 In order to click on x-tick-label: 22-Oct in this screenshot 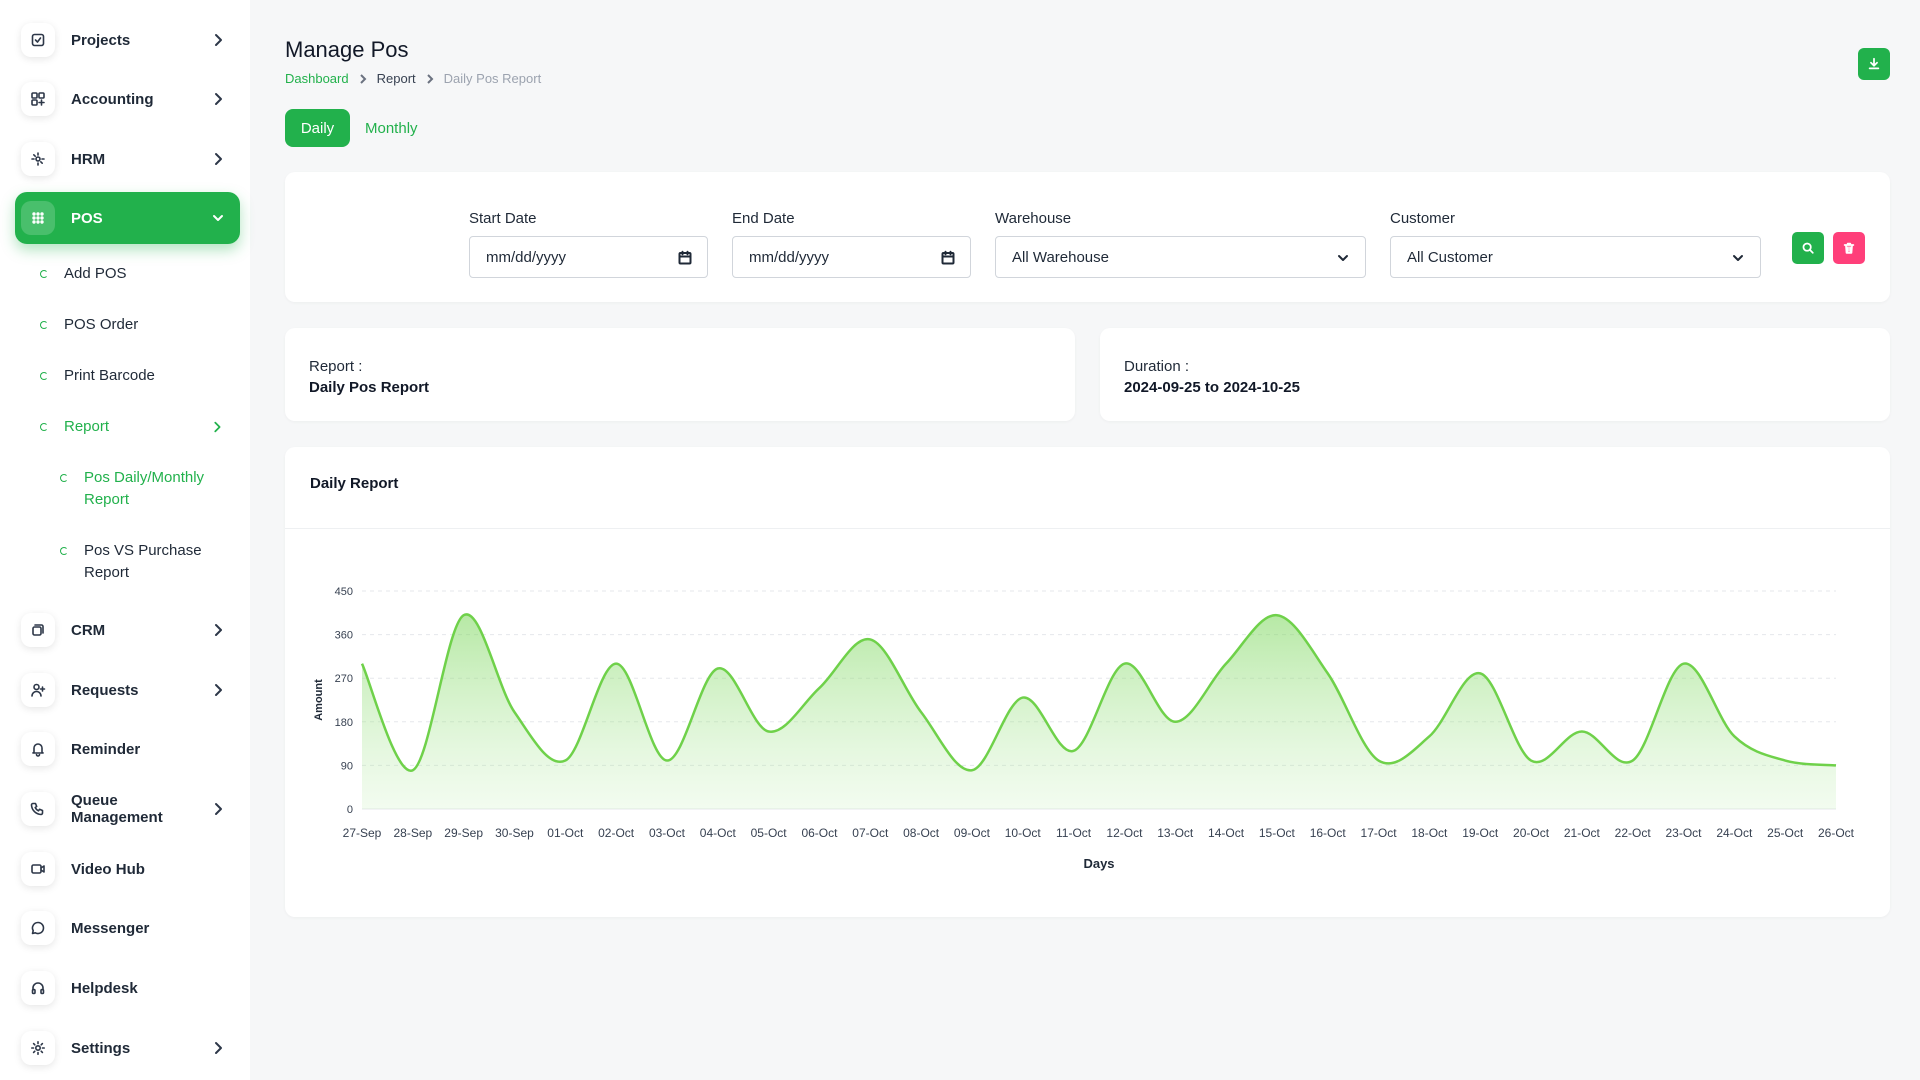, I will do `click(1633, 833)`.